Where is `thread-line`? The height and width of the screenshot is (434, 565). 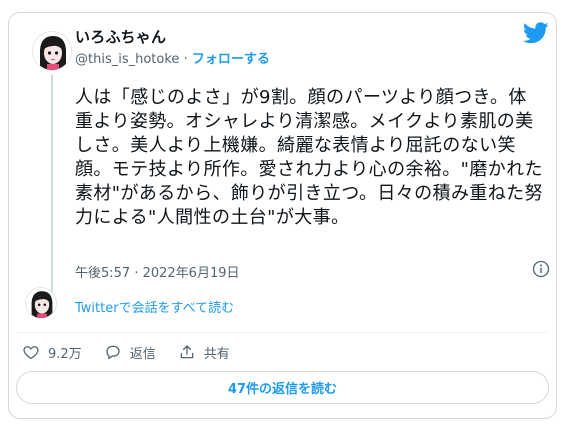 thread-line is located at coordinates (52, 186).